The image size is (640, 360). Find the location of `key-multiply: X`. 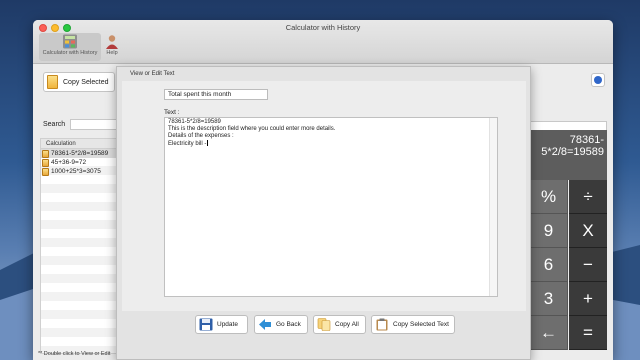

key-multiply: X is located at coordinates (588, 231).